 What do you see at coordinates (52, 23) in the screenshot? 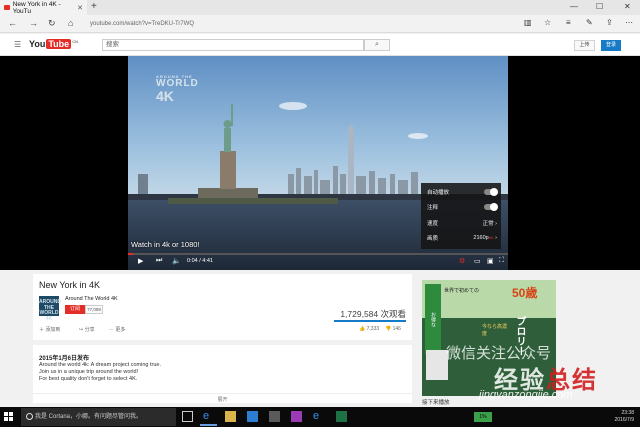
I see `refresh-icon: ↻` at bounding box center [52, 23].